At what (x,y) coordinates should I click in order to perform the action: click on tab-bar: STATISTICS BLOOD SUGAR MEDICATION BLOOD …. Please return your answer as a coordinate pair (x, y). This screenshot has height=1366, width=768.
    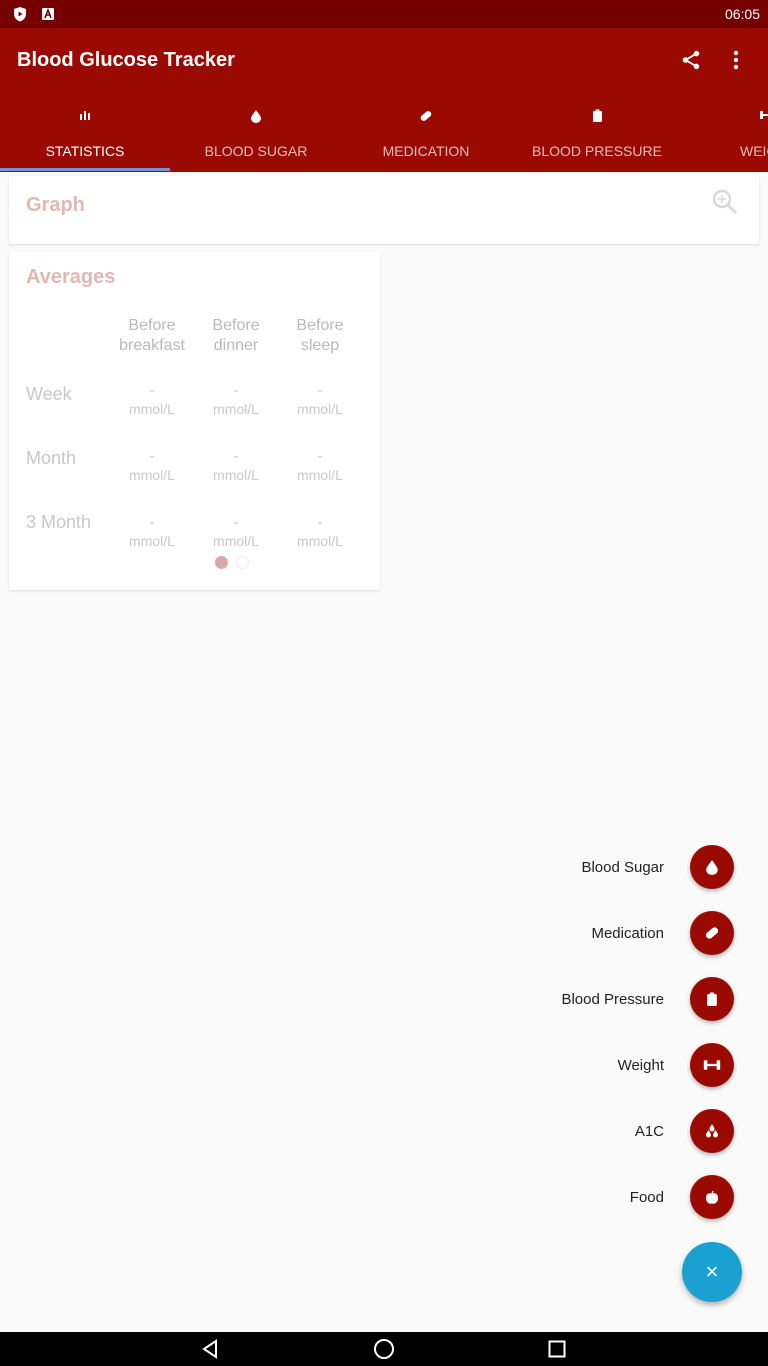
    Looking at the image, I should click on (384, 136).